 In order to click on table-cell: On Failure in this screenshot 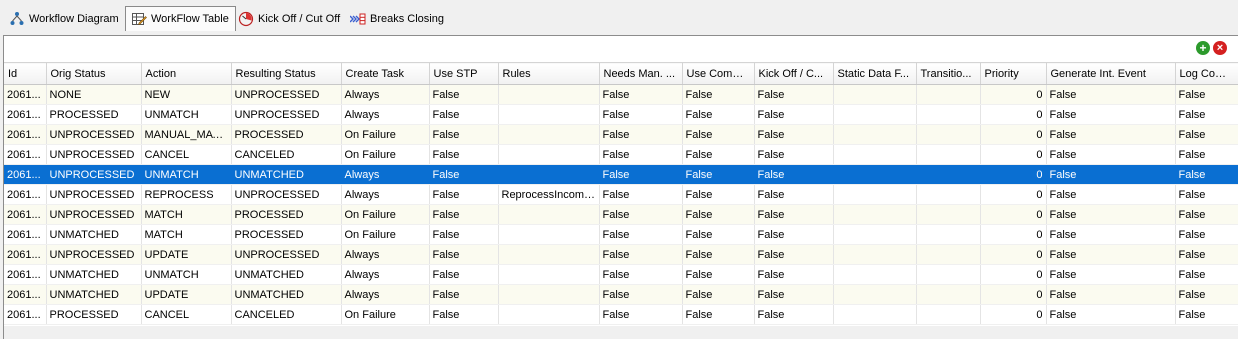, I will do `click(385, 134)`.